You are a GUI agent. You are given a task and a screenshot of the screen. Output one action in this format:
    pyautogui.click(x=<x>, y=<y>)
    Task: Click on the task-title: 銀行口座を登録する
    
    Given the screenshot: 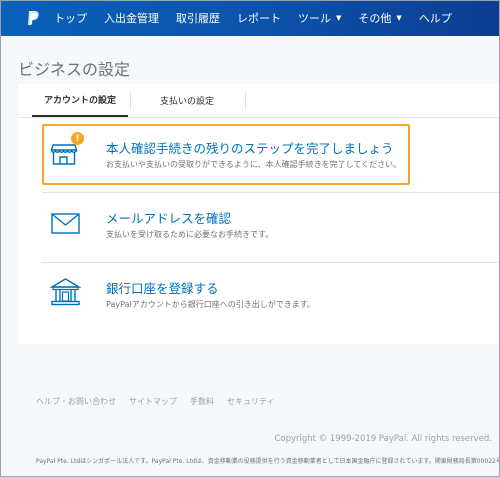 What is the action you would take?
    pyautogui.click(x=162, y=287)
    